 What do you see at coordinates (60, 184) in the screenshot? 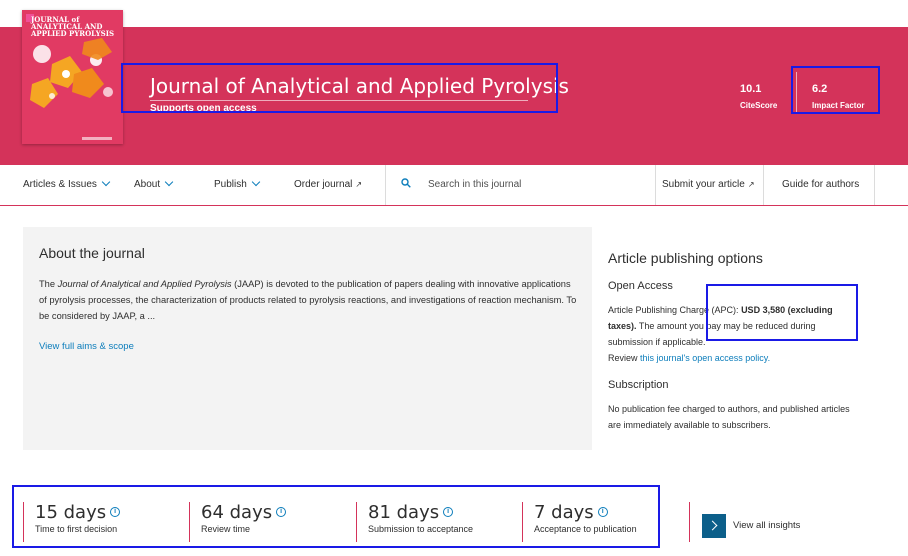
I see `nav-articles-label: Articles & Issues` at bounding box center [60, 184].